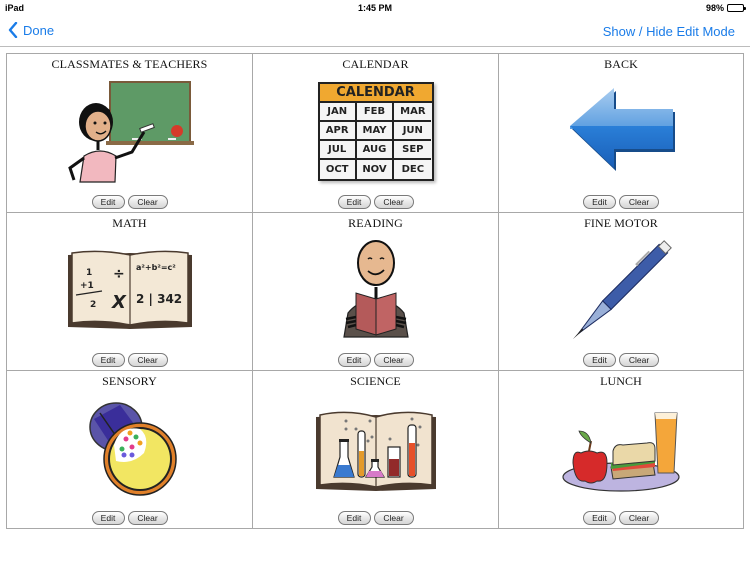  What do you see at coordinates (338, 150) in the screenshot?
I see `month-jul: JUL` at bounding box center [338, 150].